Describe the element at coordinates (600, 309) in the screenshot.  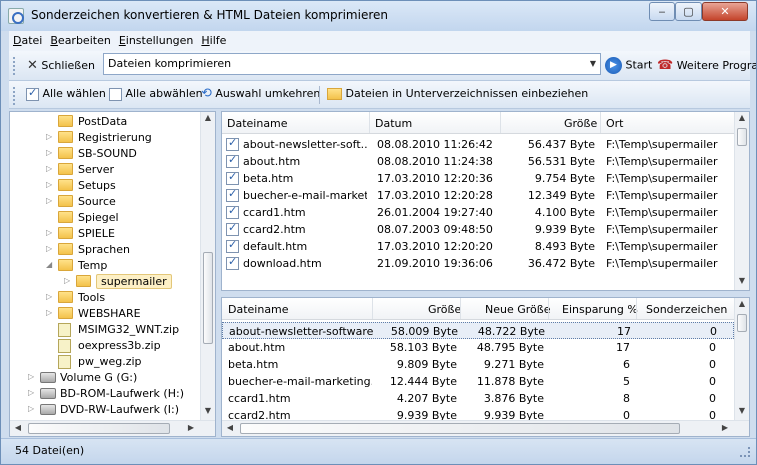
I see `col-einsparung: Einsparung %` at that location.